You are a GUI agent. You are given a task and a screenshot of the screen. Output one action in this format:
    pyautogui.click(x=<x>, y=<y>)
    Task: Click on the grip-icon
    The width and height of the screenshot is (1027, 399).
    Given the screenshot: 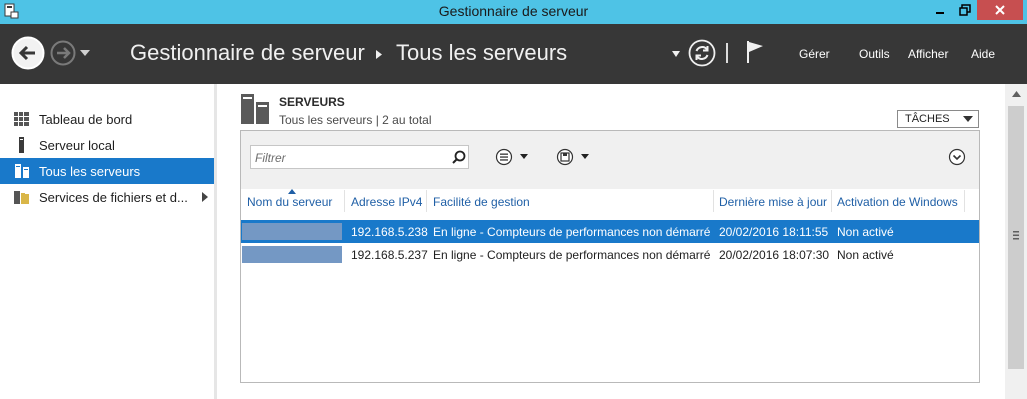 What is the action you would take?
    pyautogui.click(x=1016, y=235)
    